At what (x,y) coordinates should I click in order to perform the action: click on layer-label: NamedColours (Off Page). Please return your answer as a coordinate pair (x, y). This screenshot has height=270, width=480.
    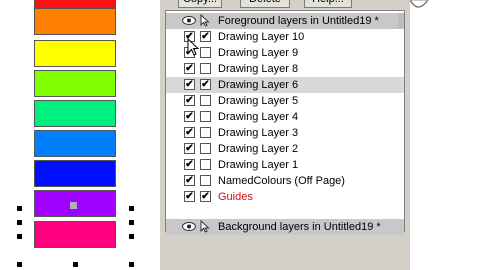
    Looking at the image, I should click on (281, 181).